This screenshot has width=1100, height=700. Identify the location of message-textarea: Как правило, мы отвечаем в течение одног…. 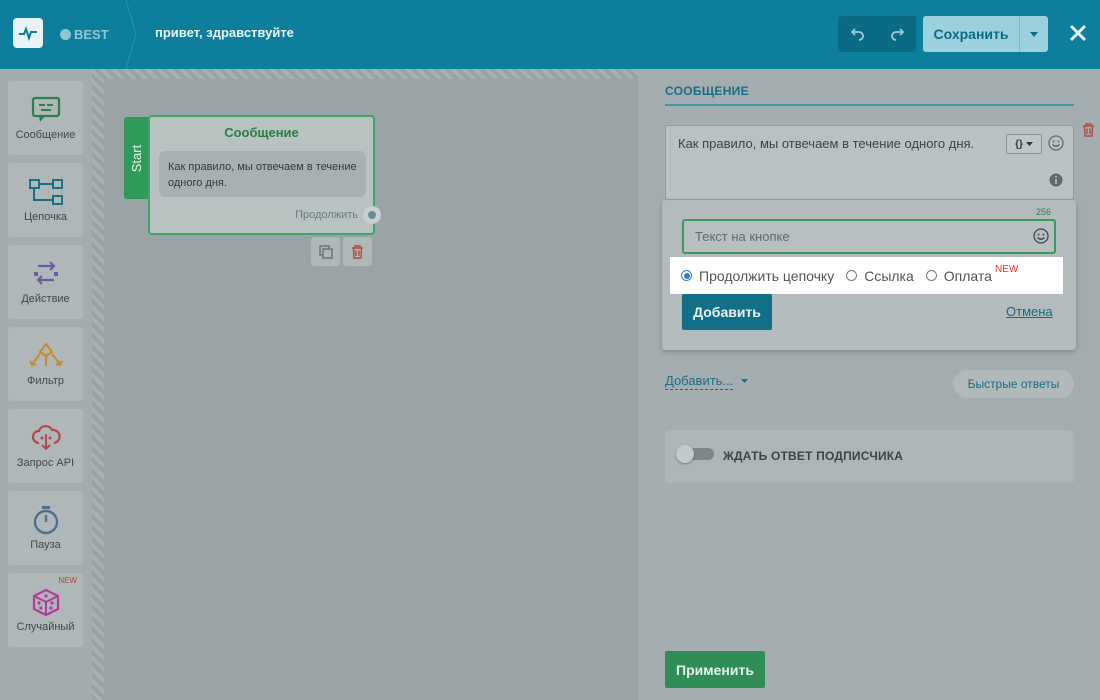
(869, 162).